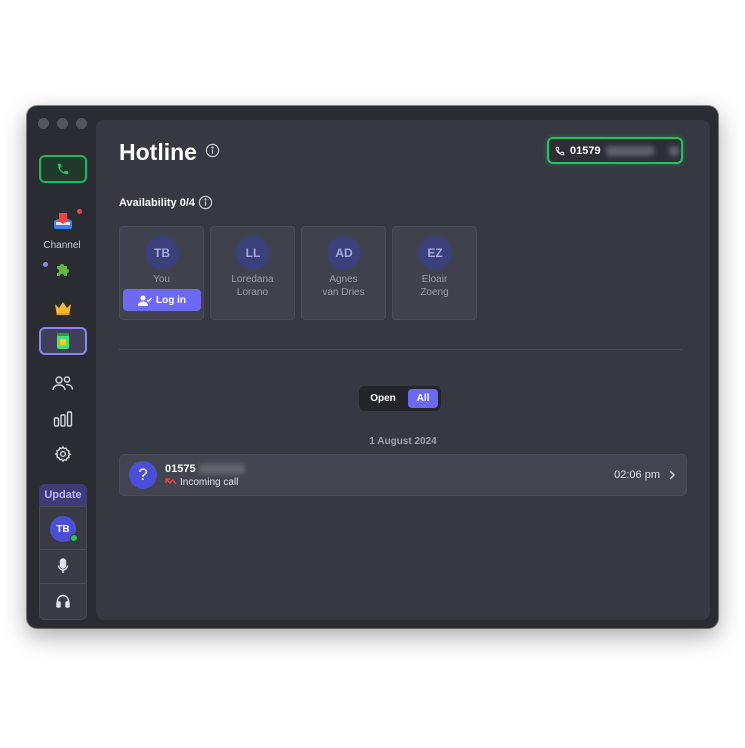 The width and height of the screenshot is (745, 748). I want to click on user-check-icon, so click(145, 300).